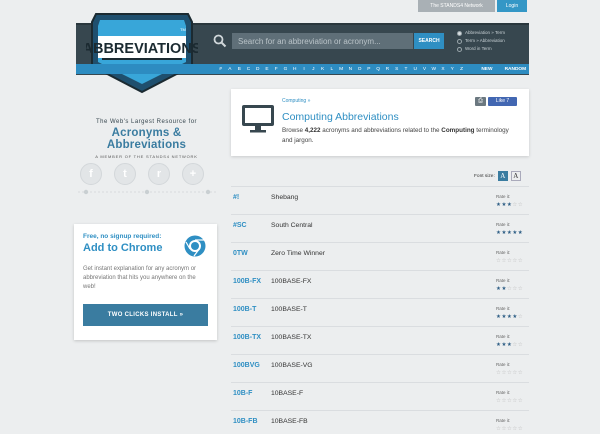 The height and width of the screenshot is (434, 600). Describe the element at coordinates (433, 69) in the screenshot. I see `letter-link: W` at that location.